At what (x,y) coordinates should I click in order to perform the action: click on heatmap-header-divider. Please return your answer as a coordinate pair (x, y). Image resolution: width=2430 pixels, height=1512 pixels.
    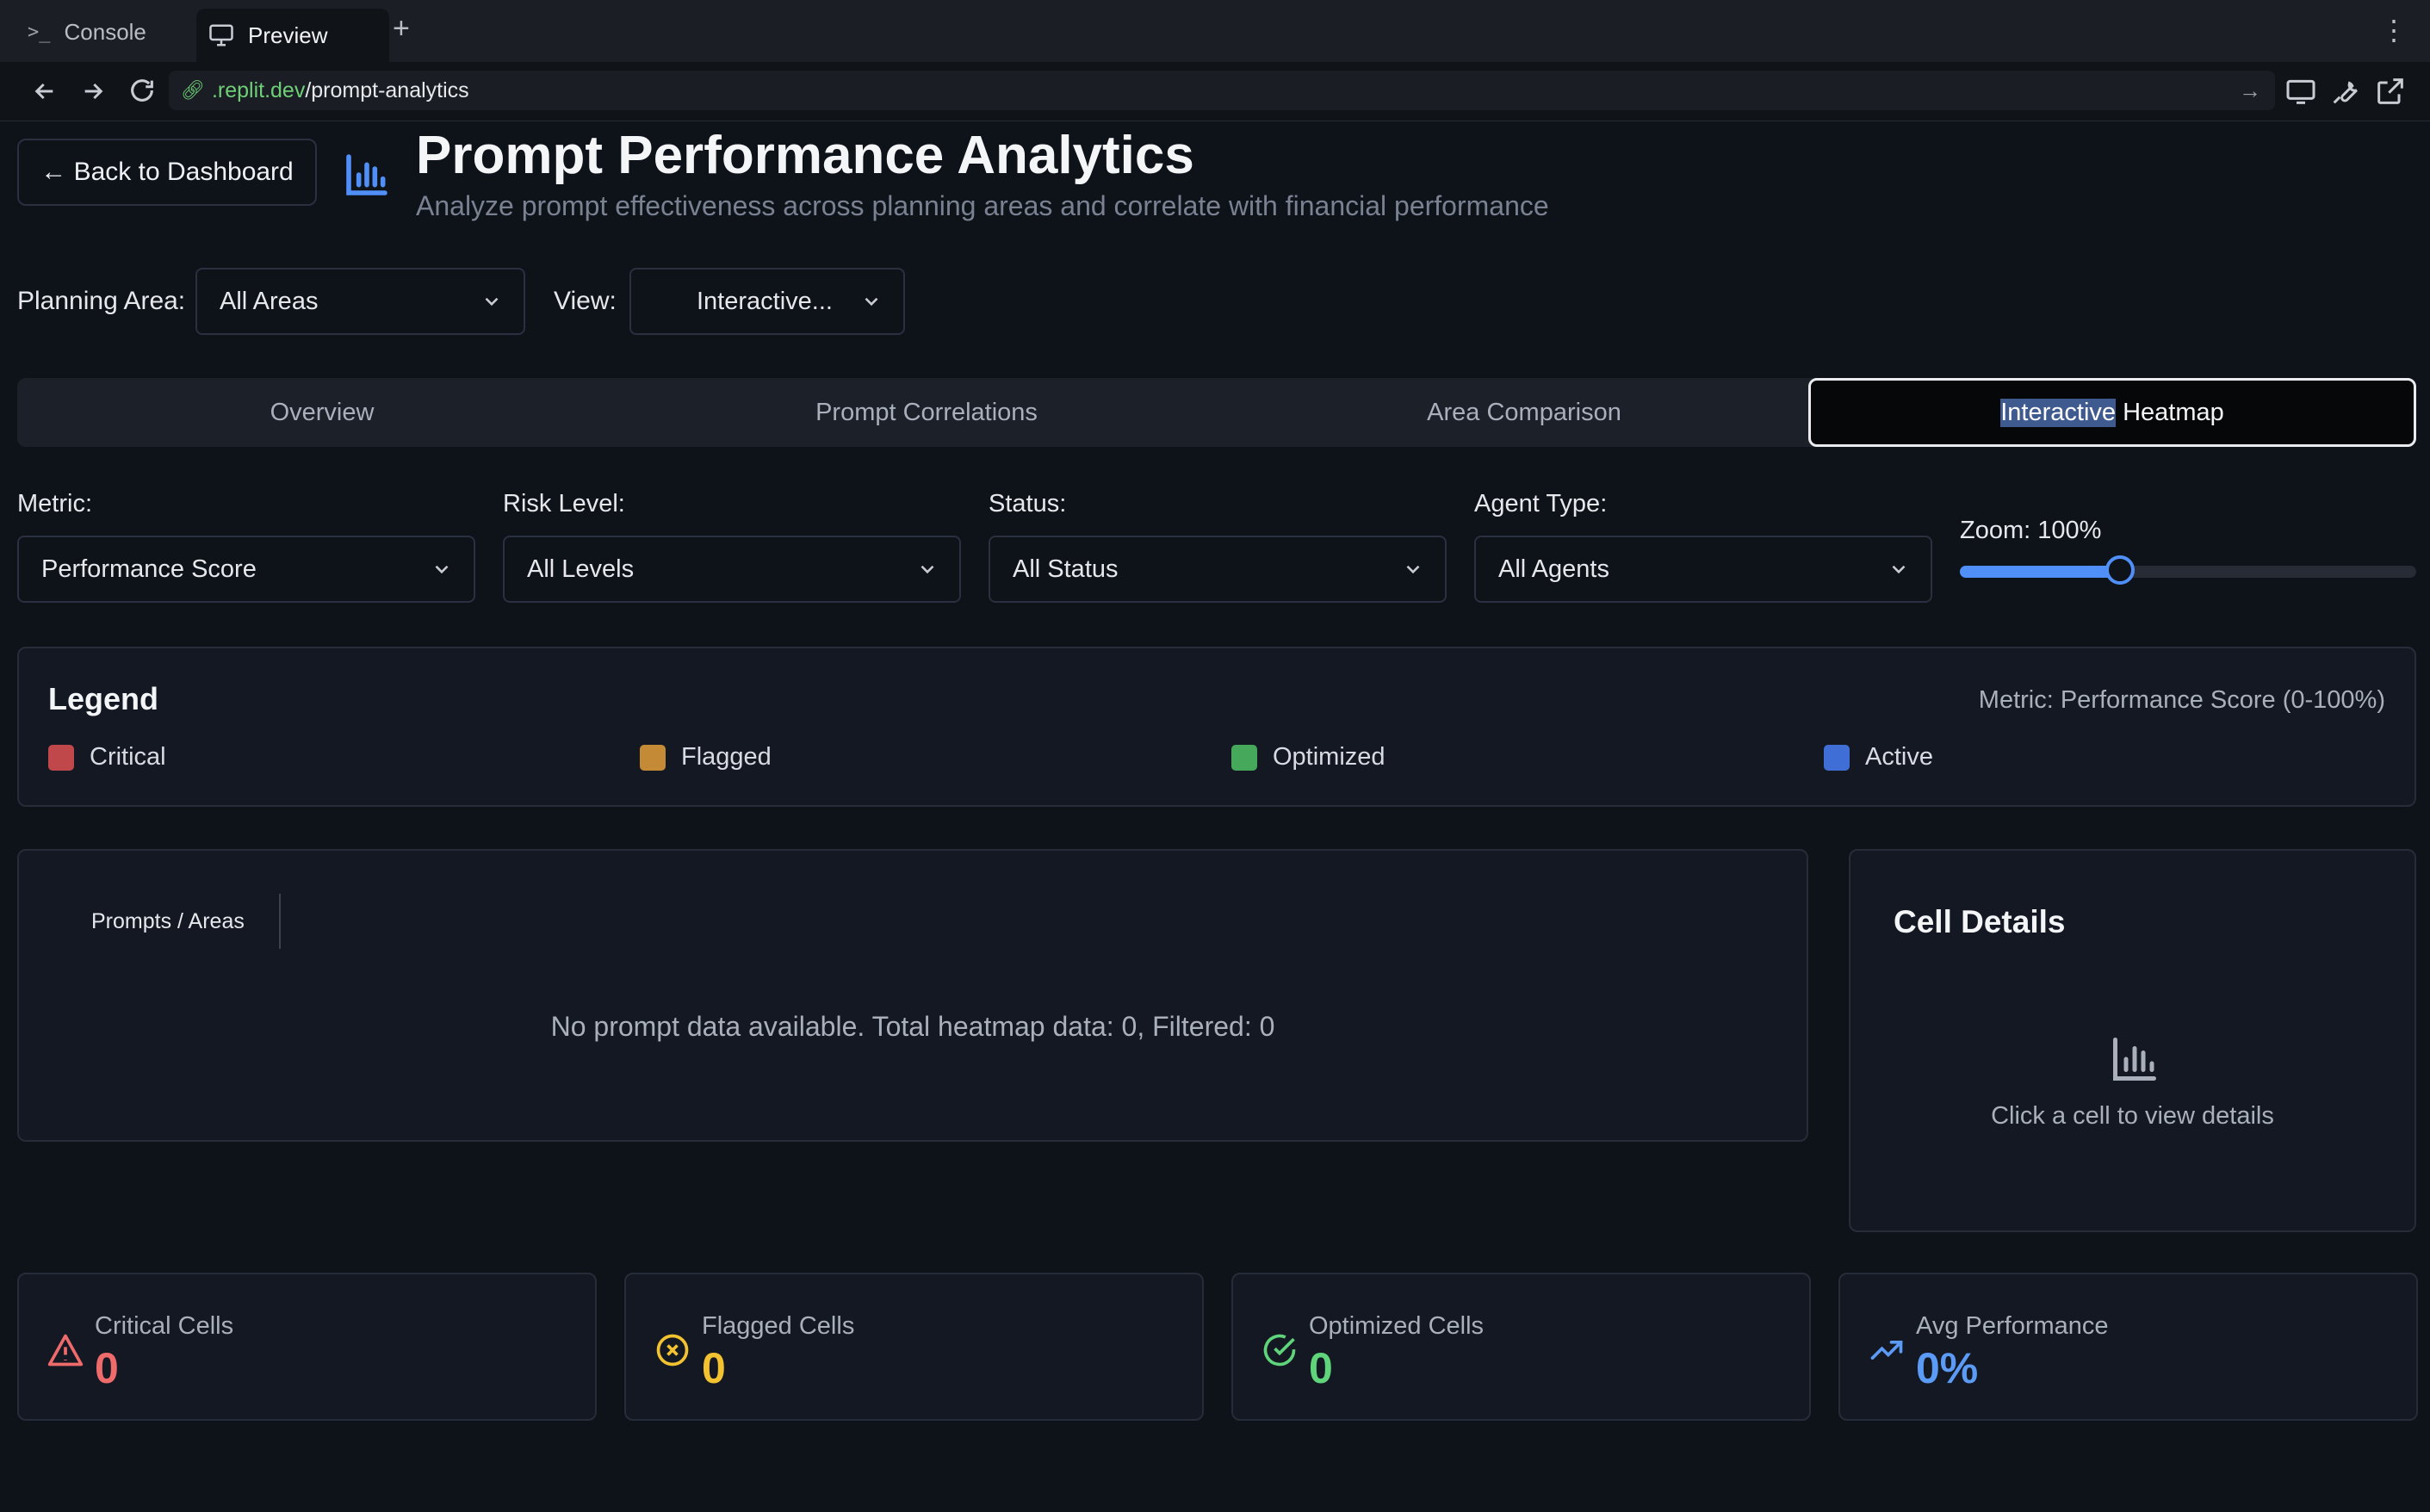
    Looking at the image, I should click on (280, 921).